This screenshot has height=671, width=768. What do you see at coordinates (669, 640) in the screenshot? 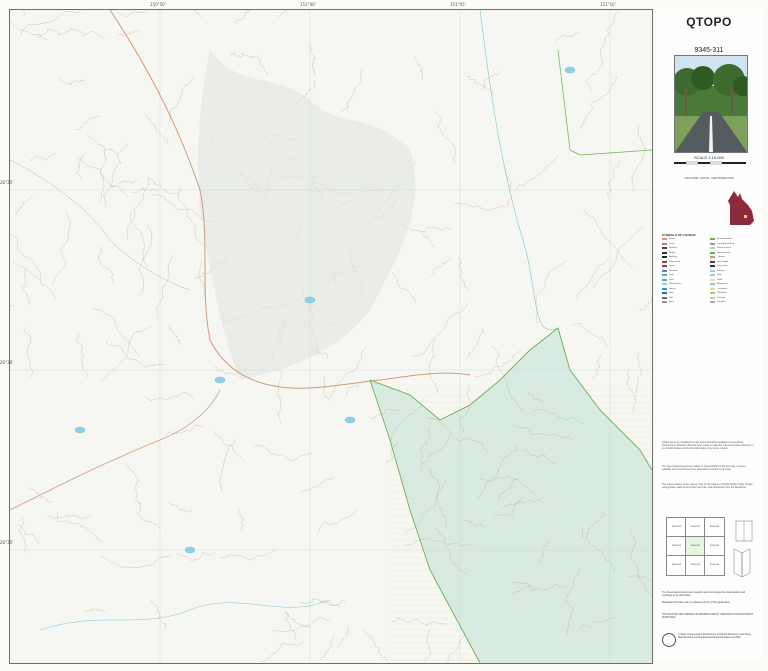
I see `queensland-crest-icon` at bounding box center [669, 640].